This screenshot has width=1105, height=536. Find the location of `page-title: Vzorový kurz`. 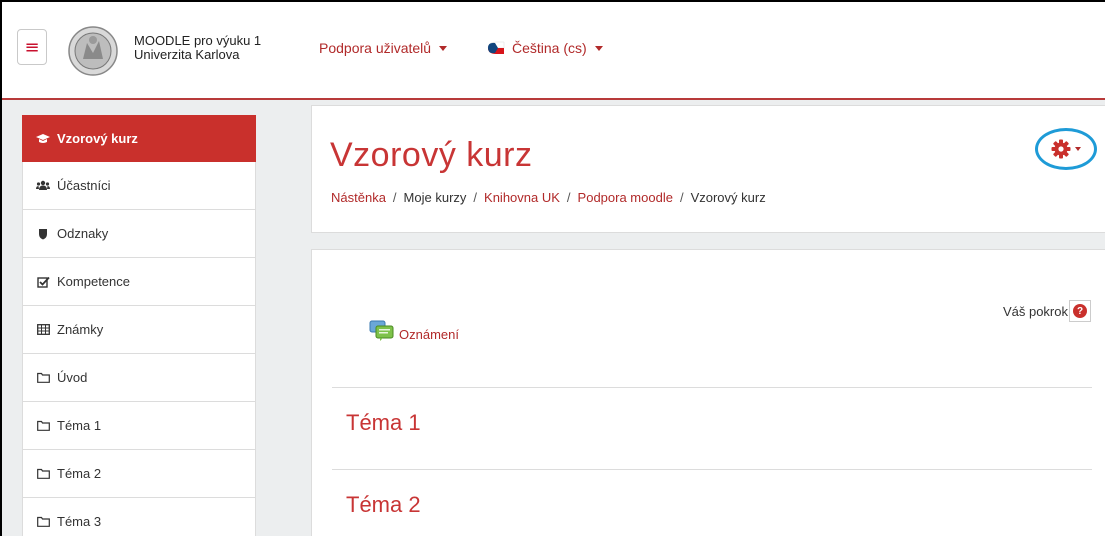

page-title: Vzorový kurz is located at coordinates (431, 155).